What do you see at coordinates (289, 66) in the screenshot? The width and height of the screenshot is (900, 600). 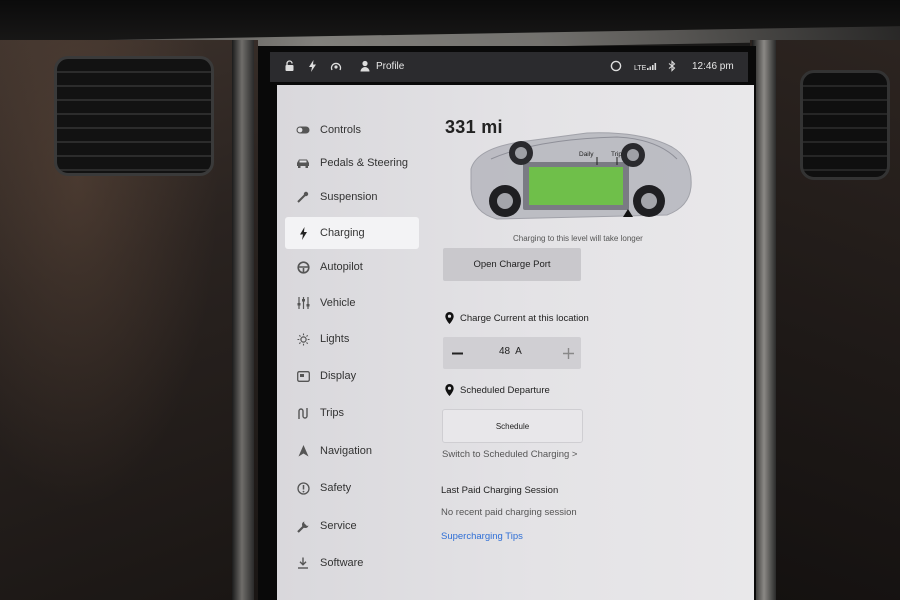 I see `lock-icon` at bounding box center [289, 66].